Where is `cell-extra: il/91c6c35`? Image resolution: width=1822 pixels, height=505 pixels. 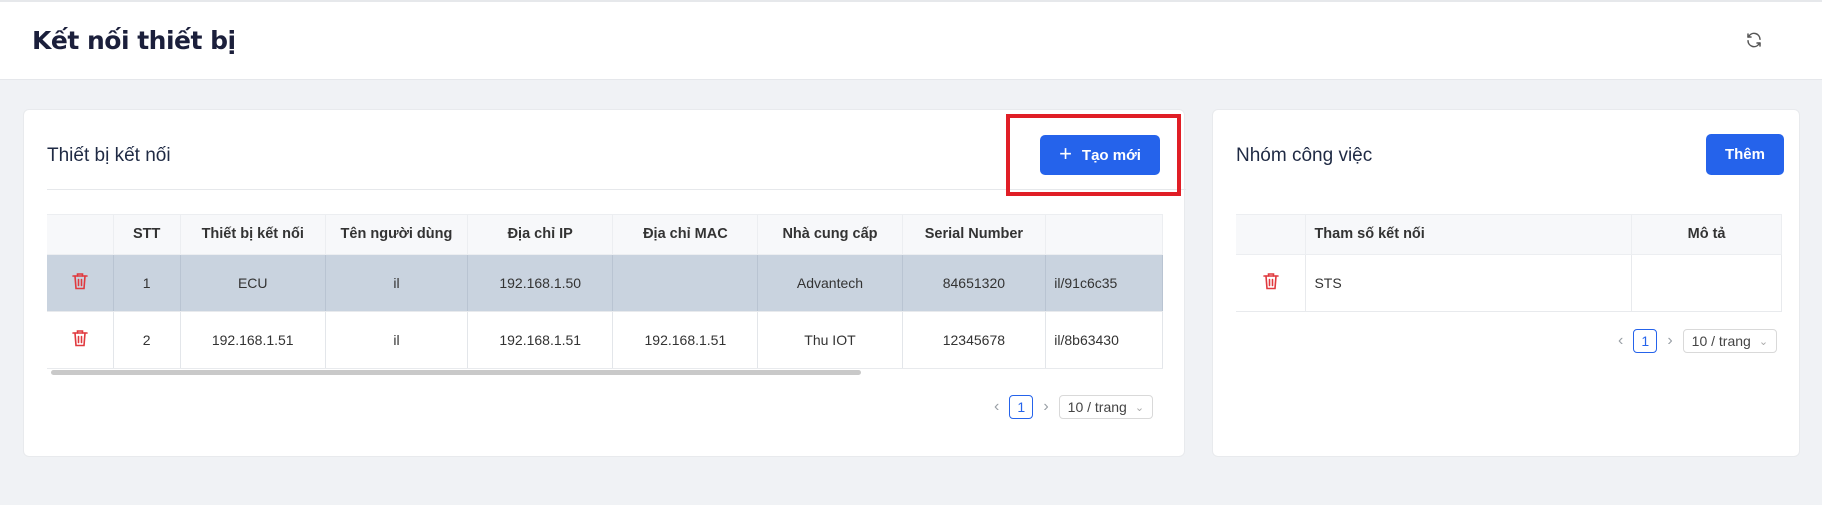
cell-extra: il/91c6c35 is located at coordinates (1104, 283).